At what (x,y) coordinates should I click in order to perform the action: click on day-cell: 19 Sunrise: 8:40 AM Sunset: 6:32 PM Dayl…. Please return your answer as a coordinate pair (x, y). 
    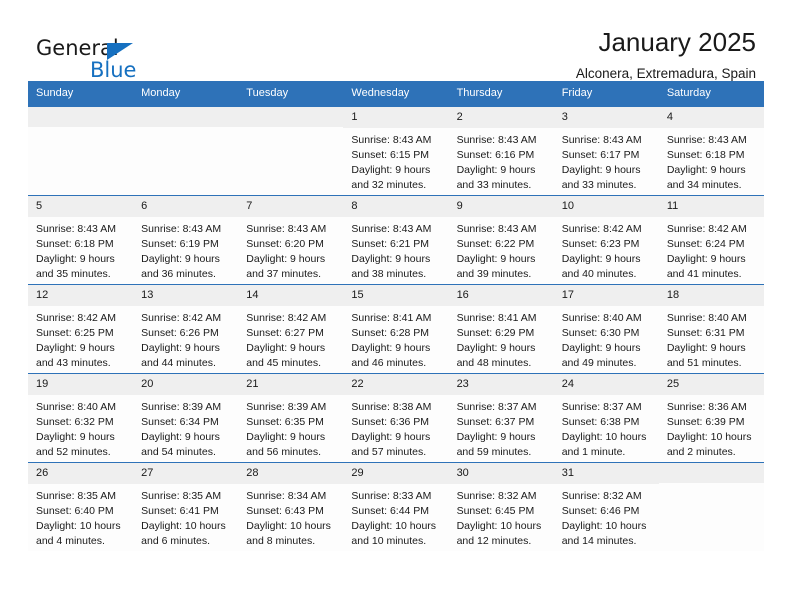
    Looking at the image, I should click on (81, 418).